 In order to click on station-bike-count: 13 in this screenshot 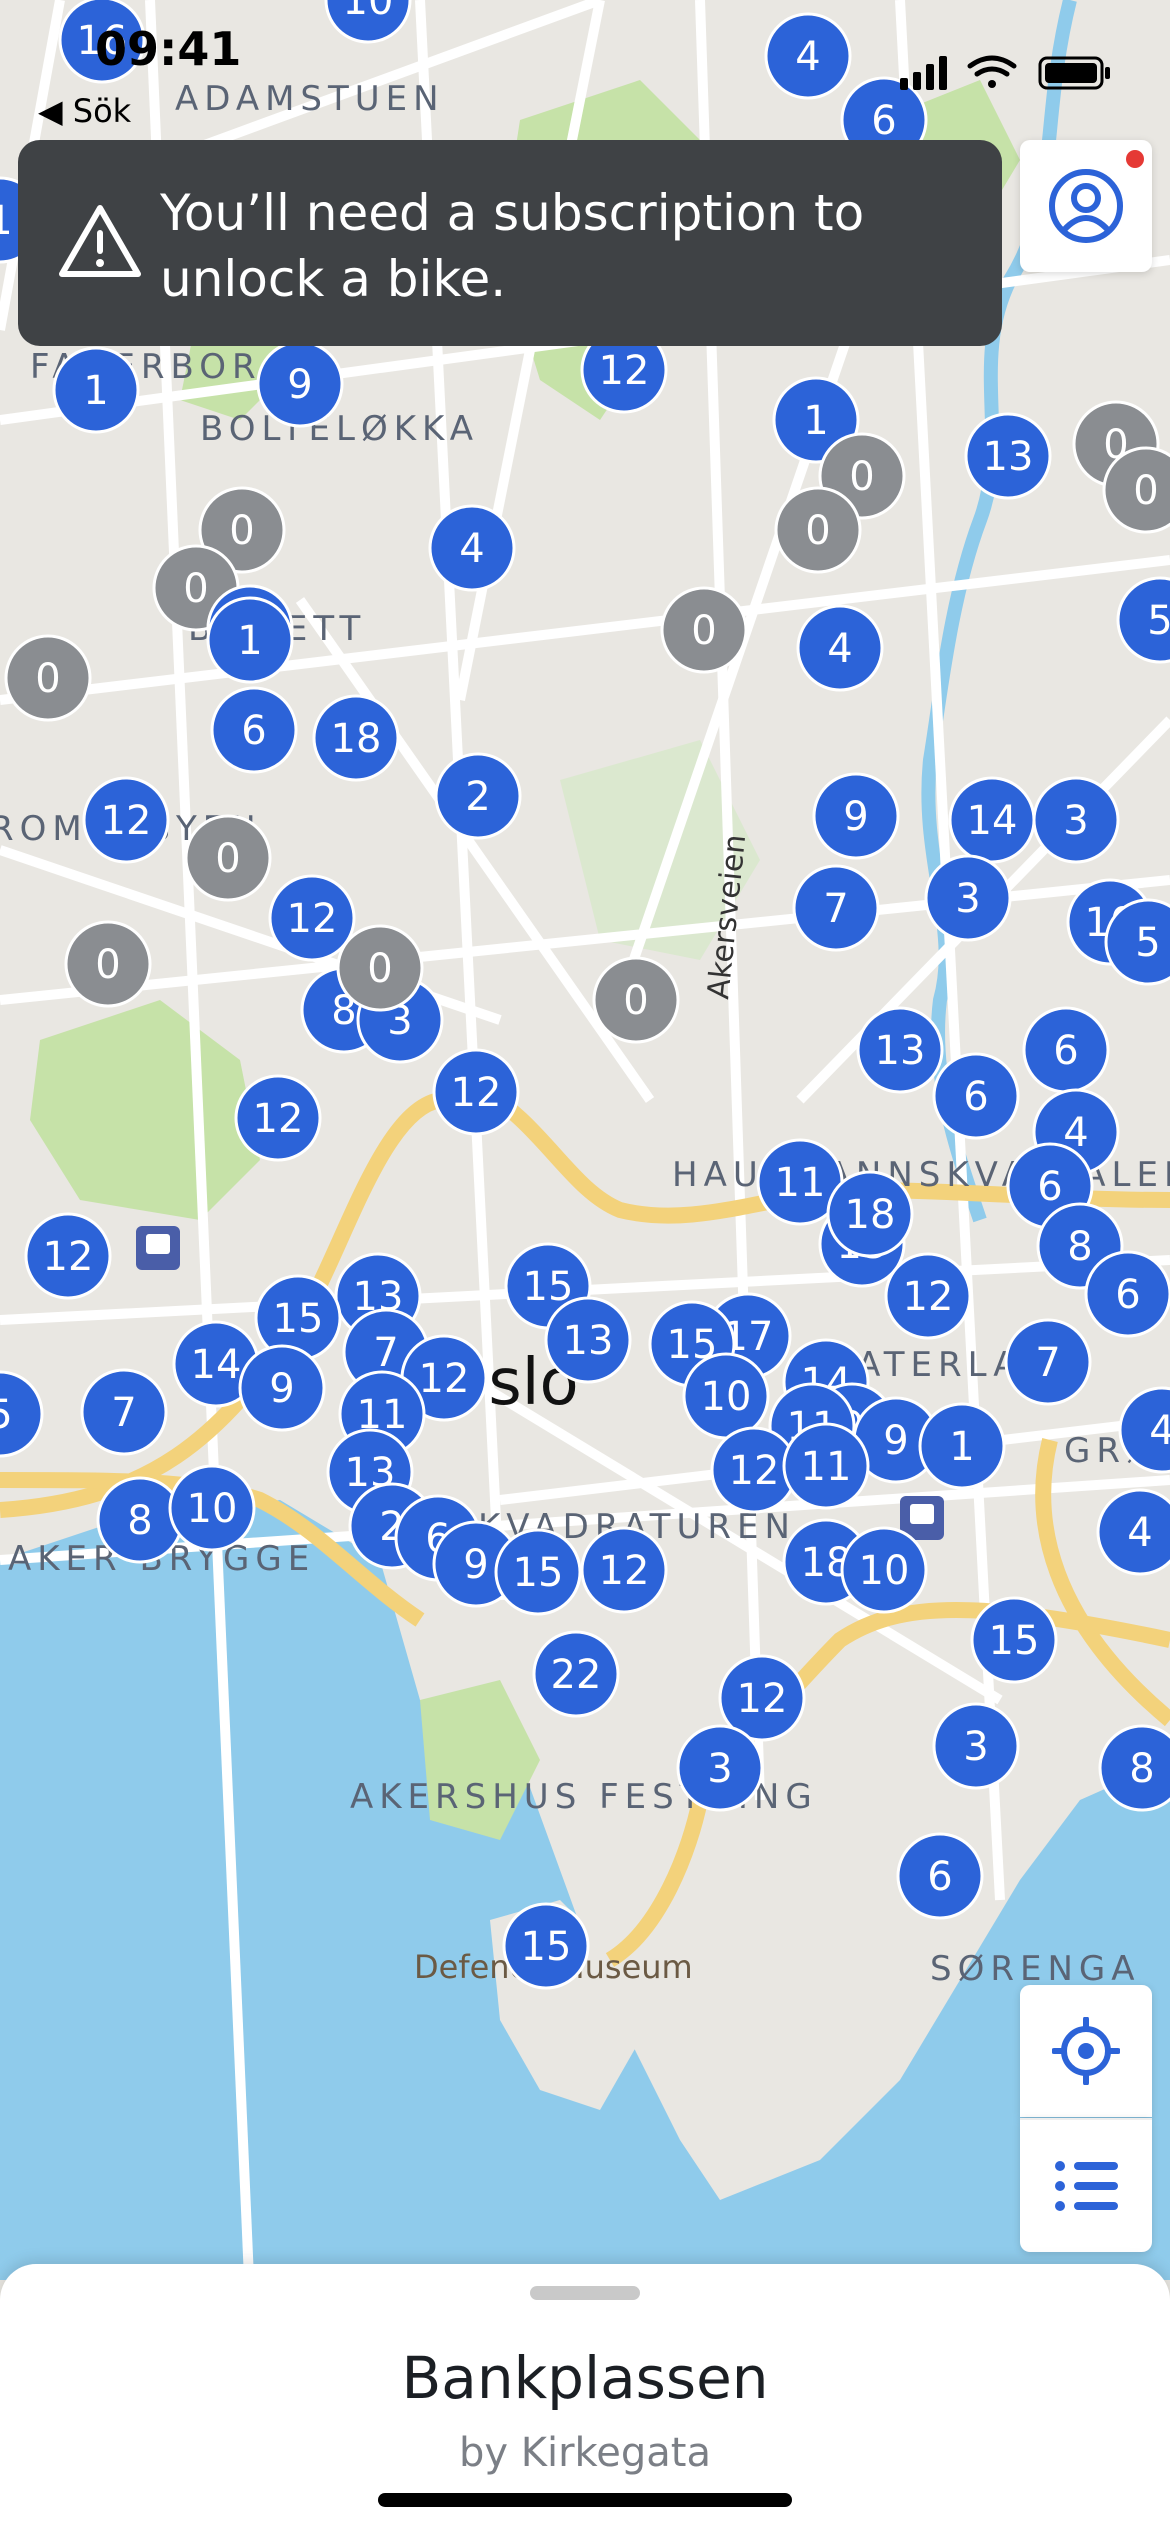, I will do `click(900, 1051)`.